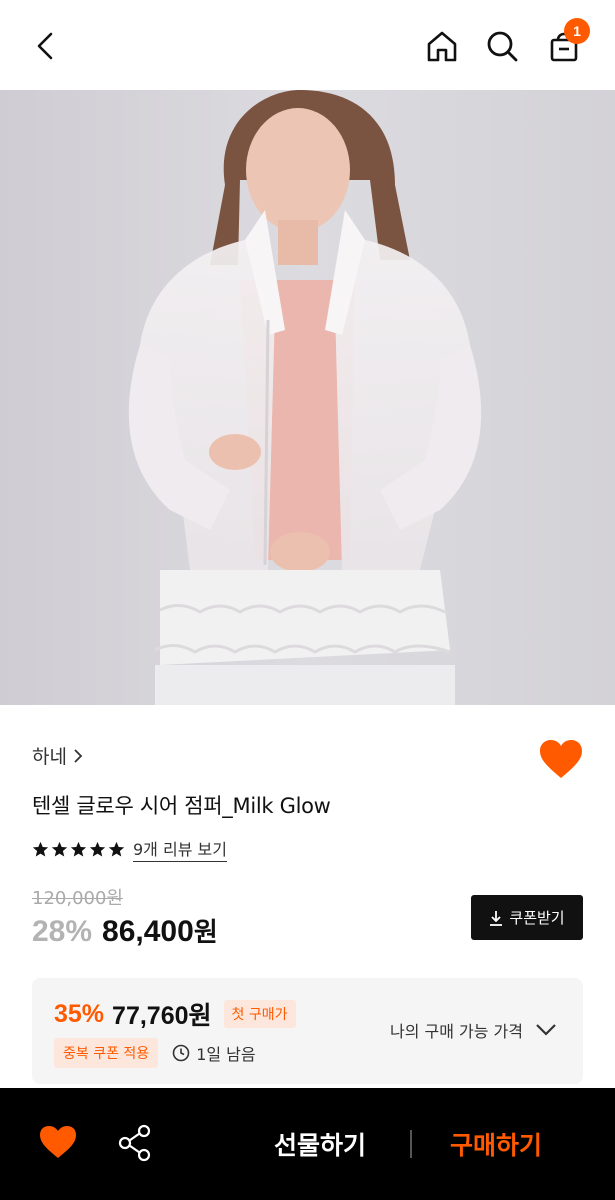 The width and height of the screenshot is (615, 1200). I want to click on search-icon, so click(502, 46).